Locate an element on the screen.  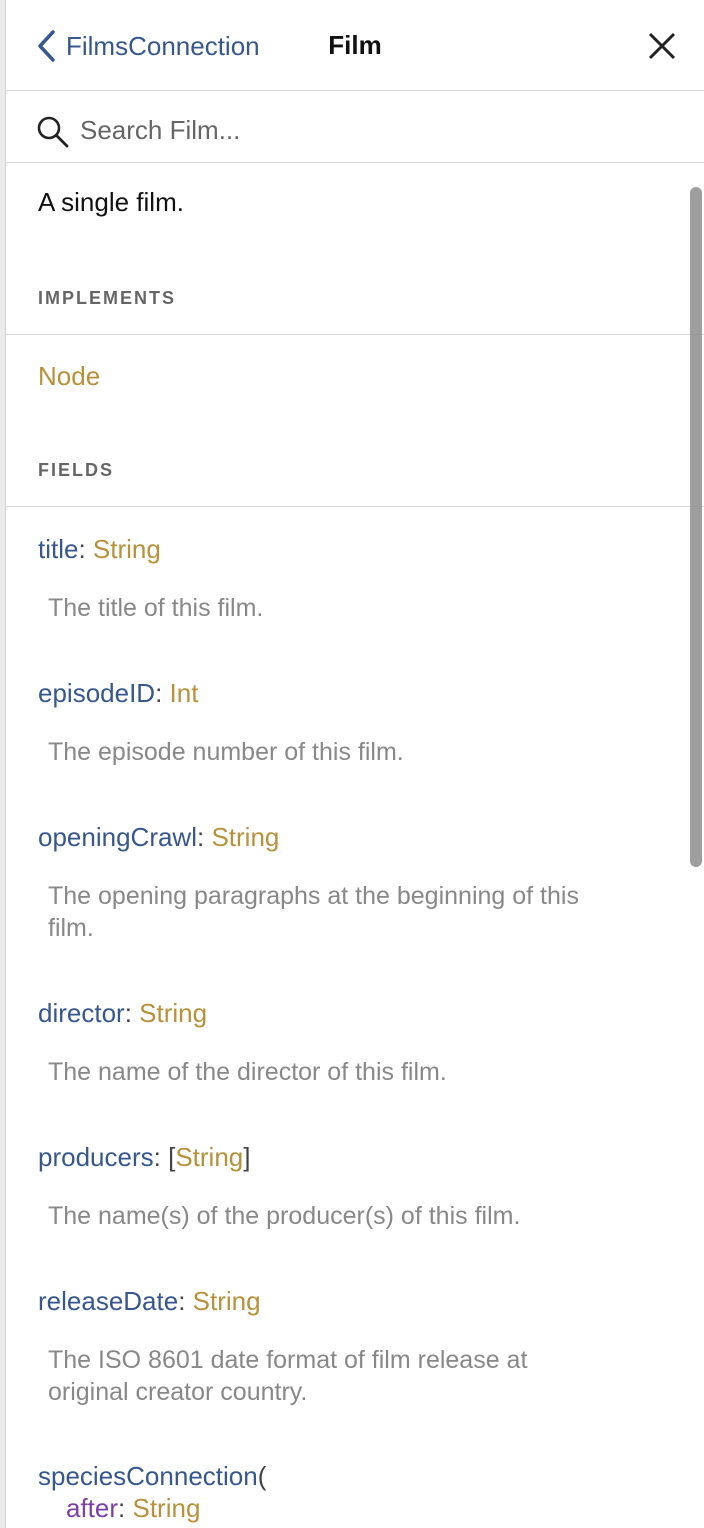
field-name: producers is located at coordinates (96, 1157).